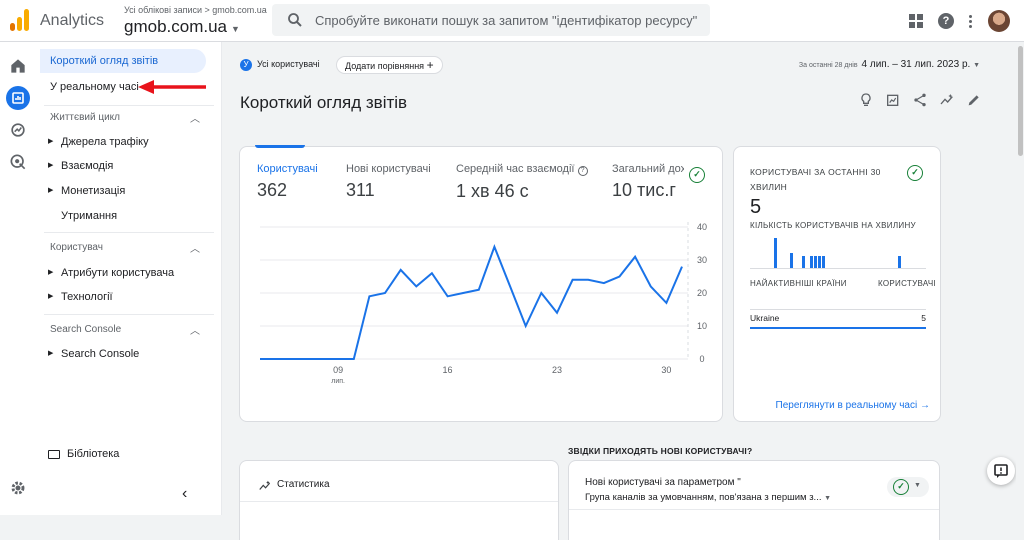 This screenshot has height=540, width=1024. I want to click on help-icon: ?, so click(946, 21).